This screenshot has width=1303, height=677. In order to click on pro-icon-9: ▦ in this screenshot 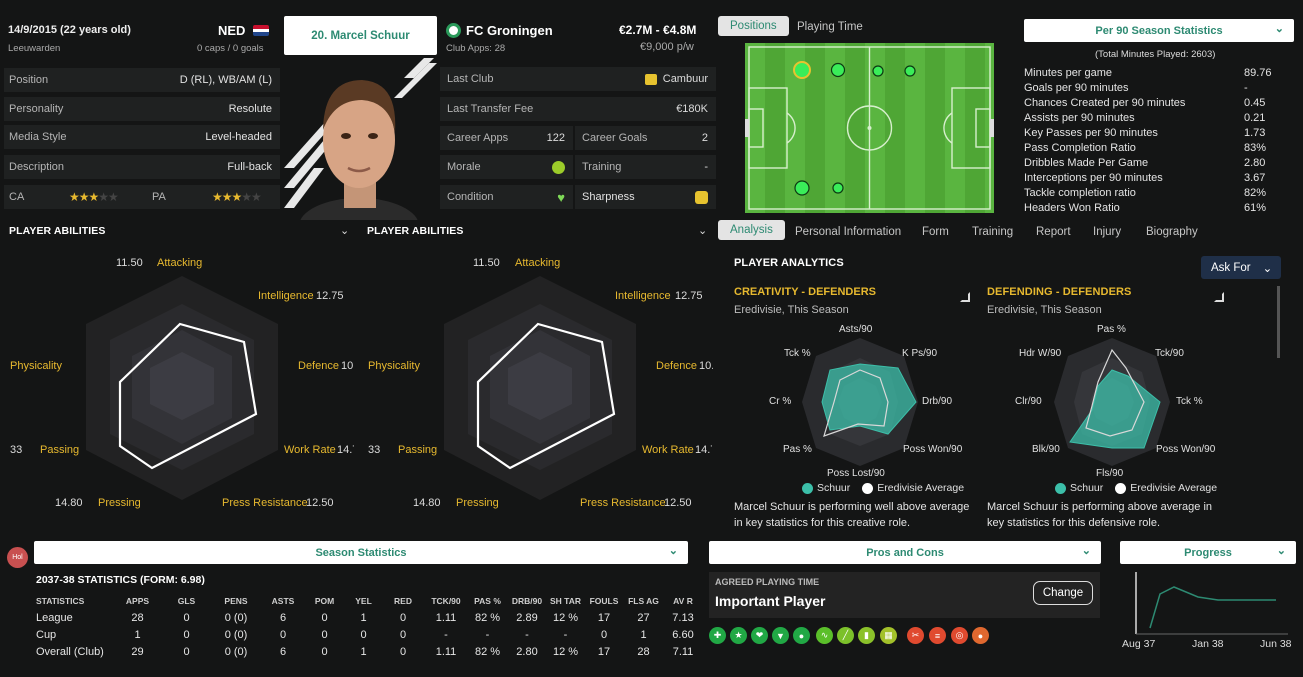, I will do `click(888, 635)`.